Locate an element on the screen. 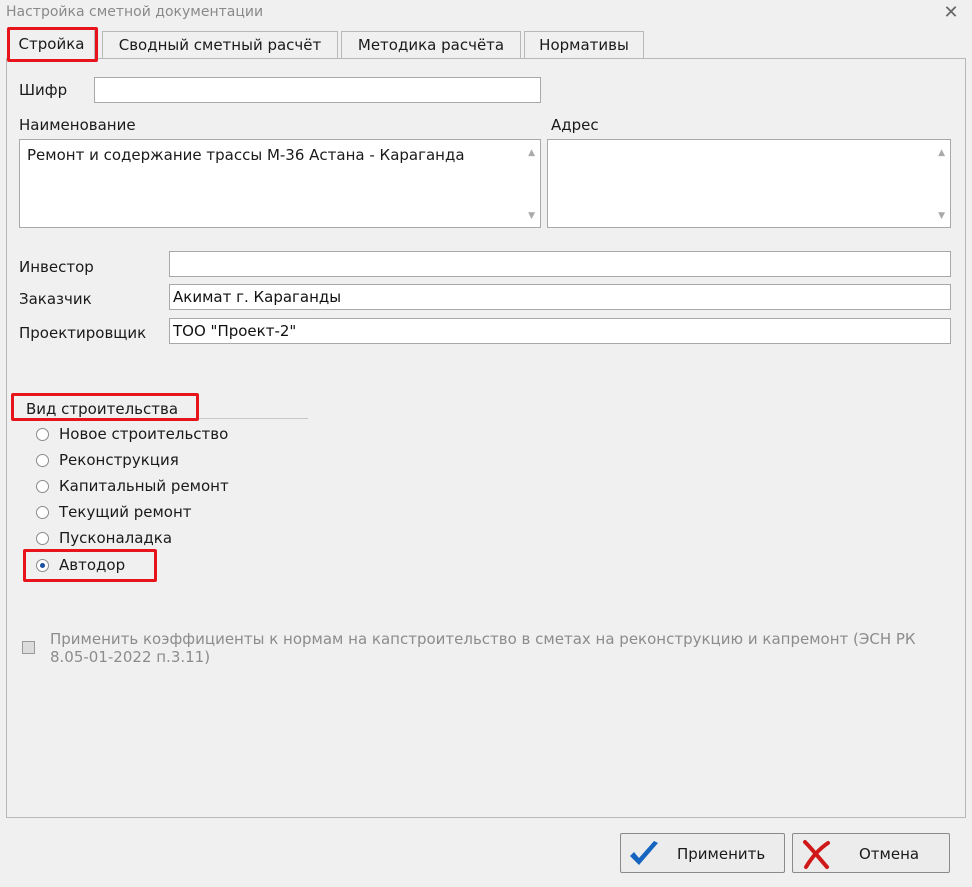 Image resolution: width=972 pixels, height=887 pixels. radio-label: Текущий ремонт is located at coordinates (125, 512).